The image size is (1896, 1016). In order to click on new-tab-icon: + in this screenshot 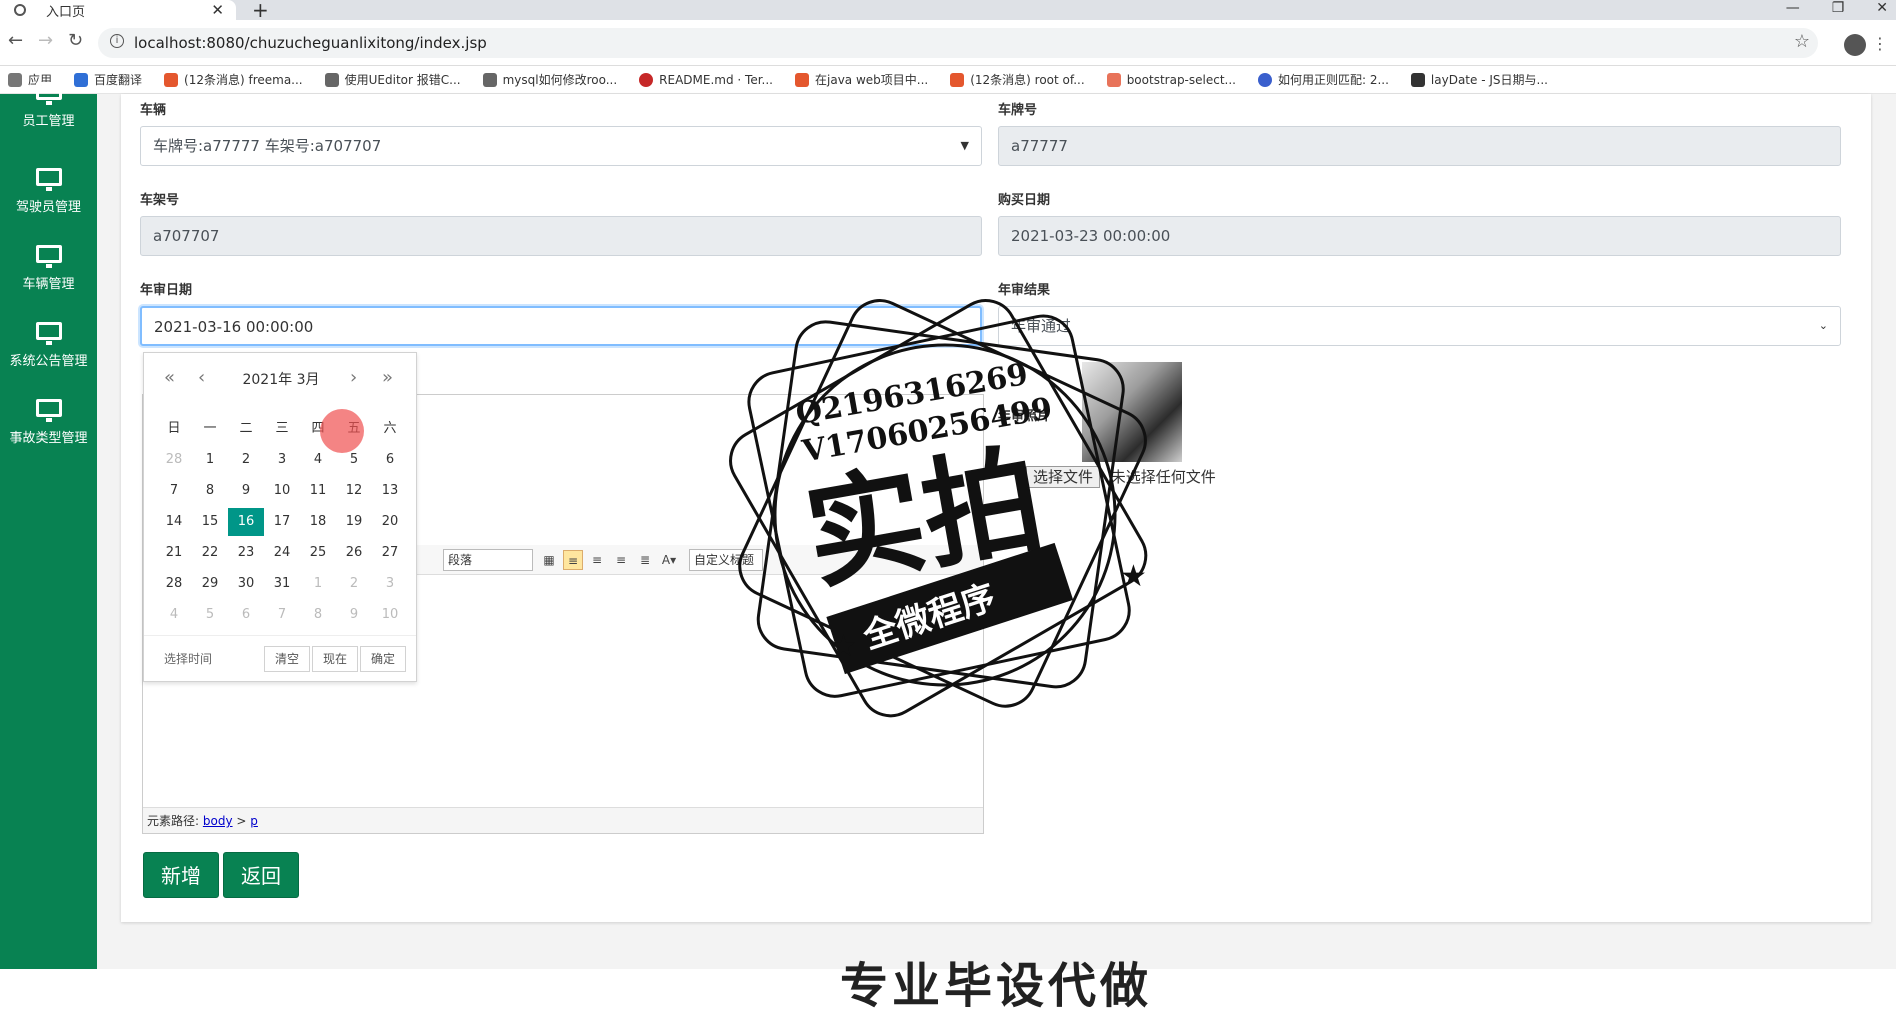, I will do `click(260, 11)`.